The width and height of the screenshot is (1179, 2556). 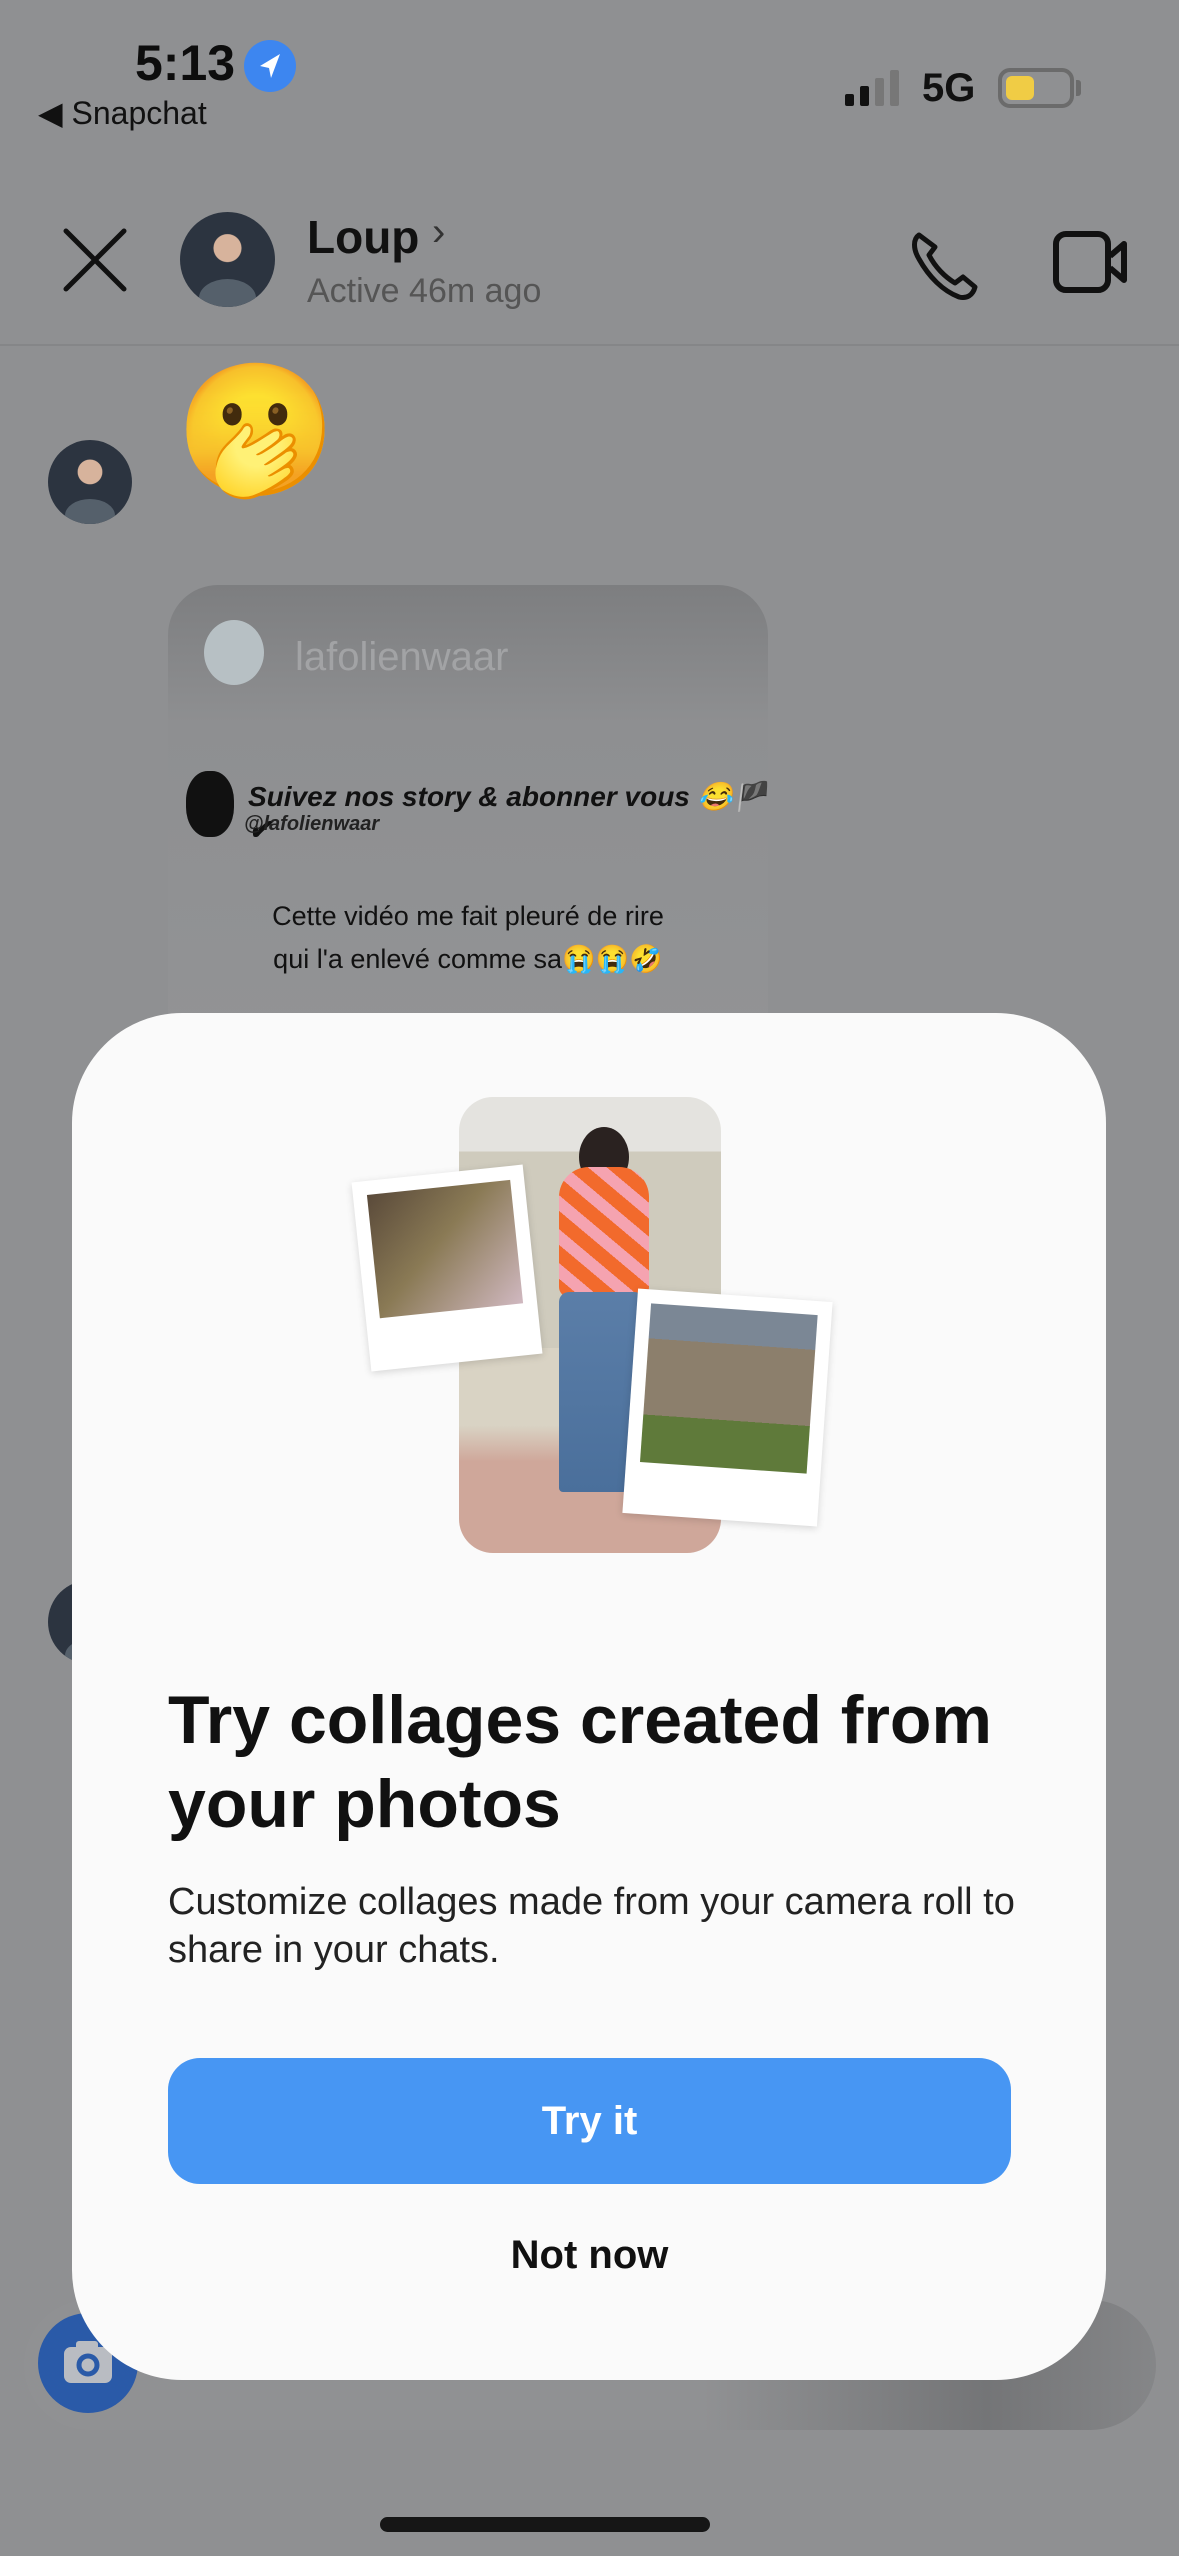 I want to click on network-type: 5G, so click(x=949, y=88).